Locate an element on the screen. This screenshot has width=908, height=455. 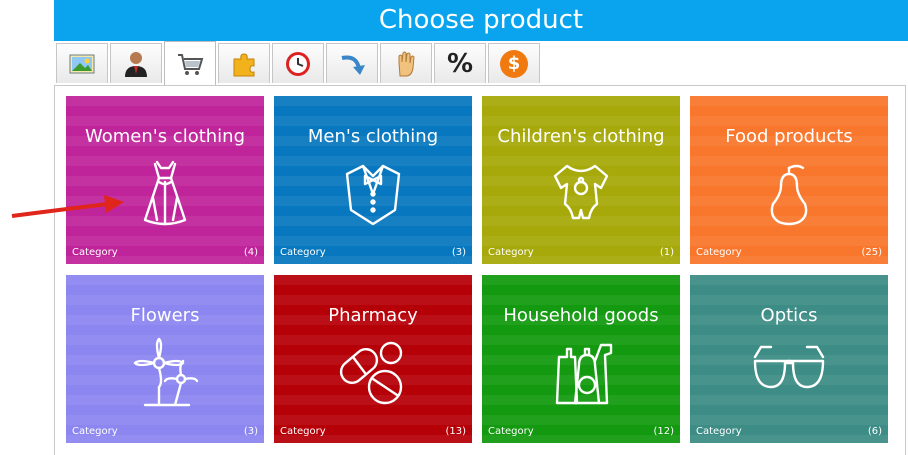
user-icon is located at coordinates (136, 64).